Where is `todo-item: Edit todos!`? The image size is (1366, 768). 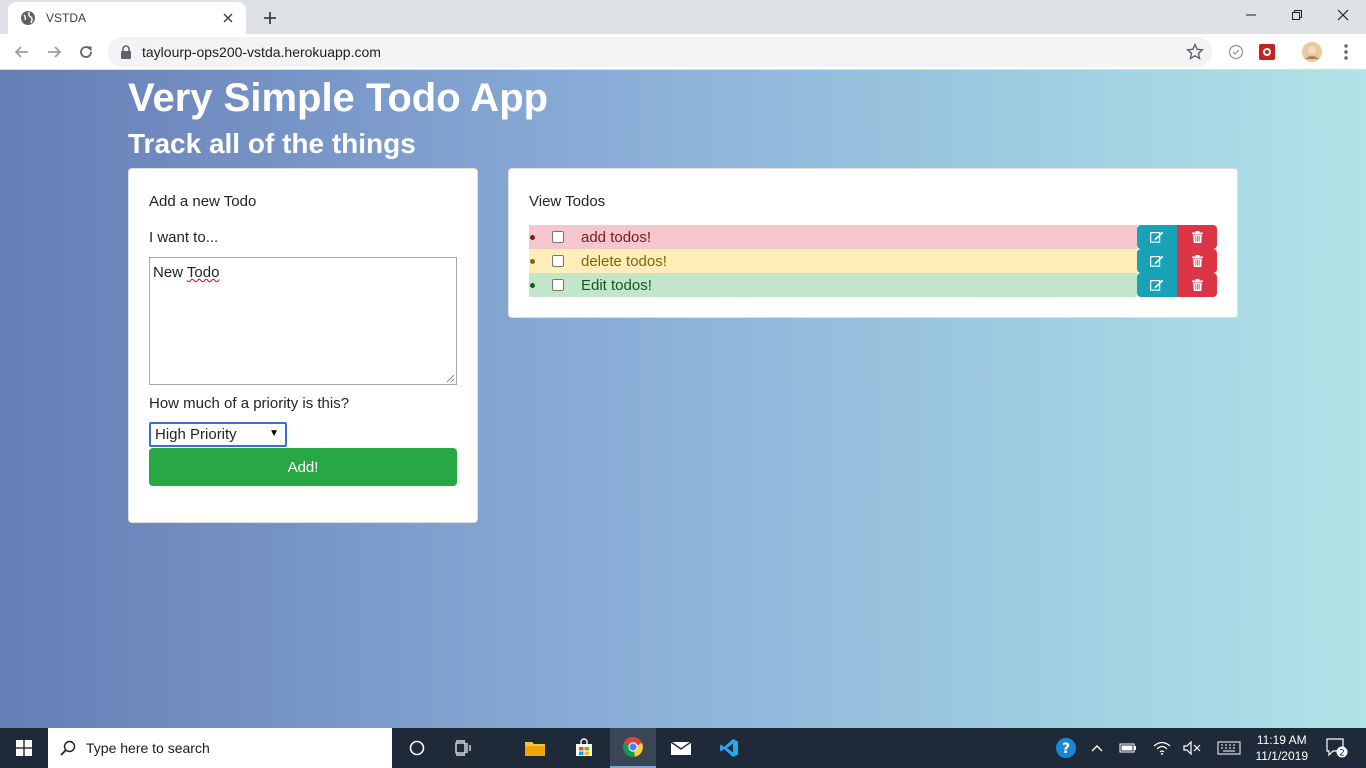
todo-item: Edit todos! is located at coordinates (833, 285).